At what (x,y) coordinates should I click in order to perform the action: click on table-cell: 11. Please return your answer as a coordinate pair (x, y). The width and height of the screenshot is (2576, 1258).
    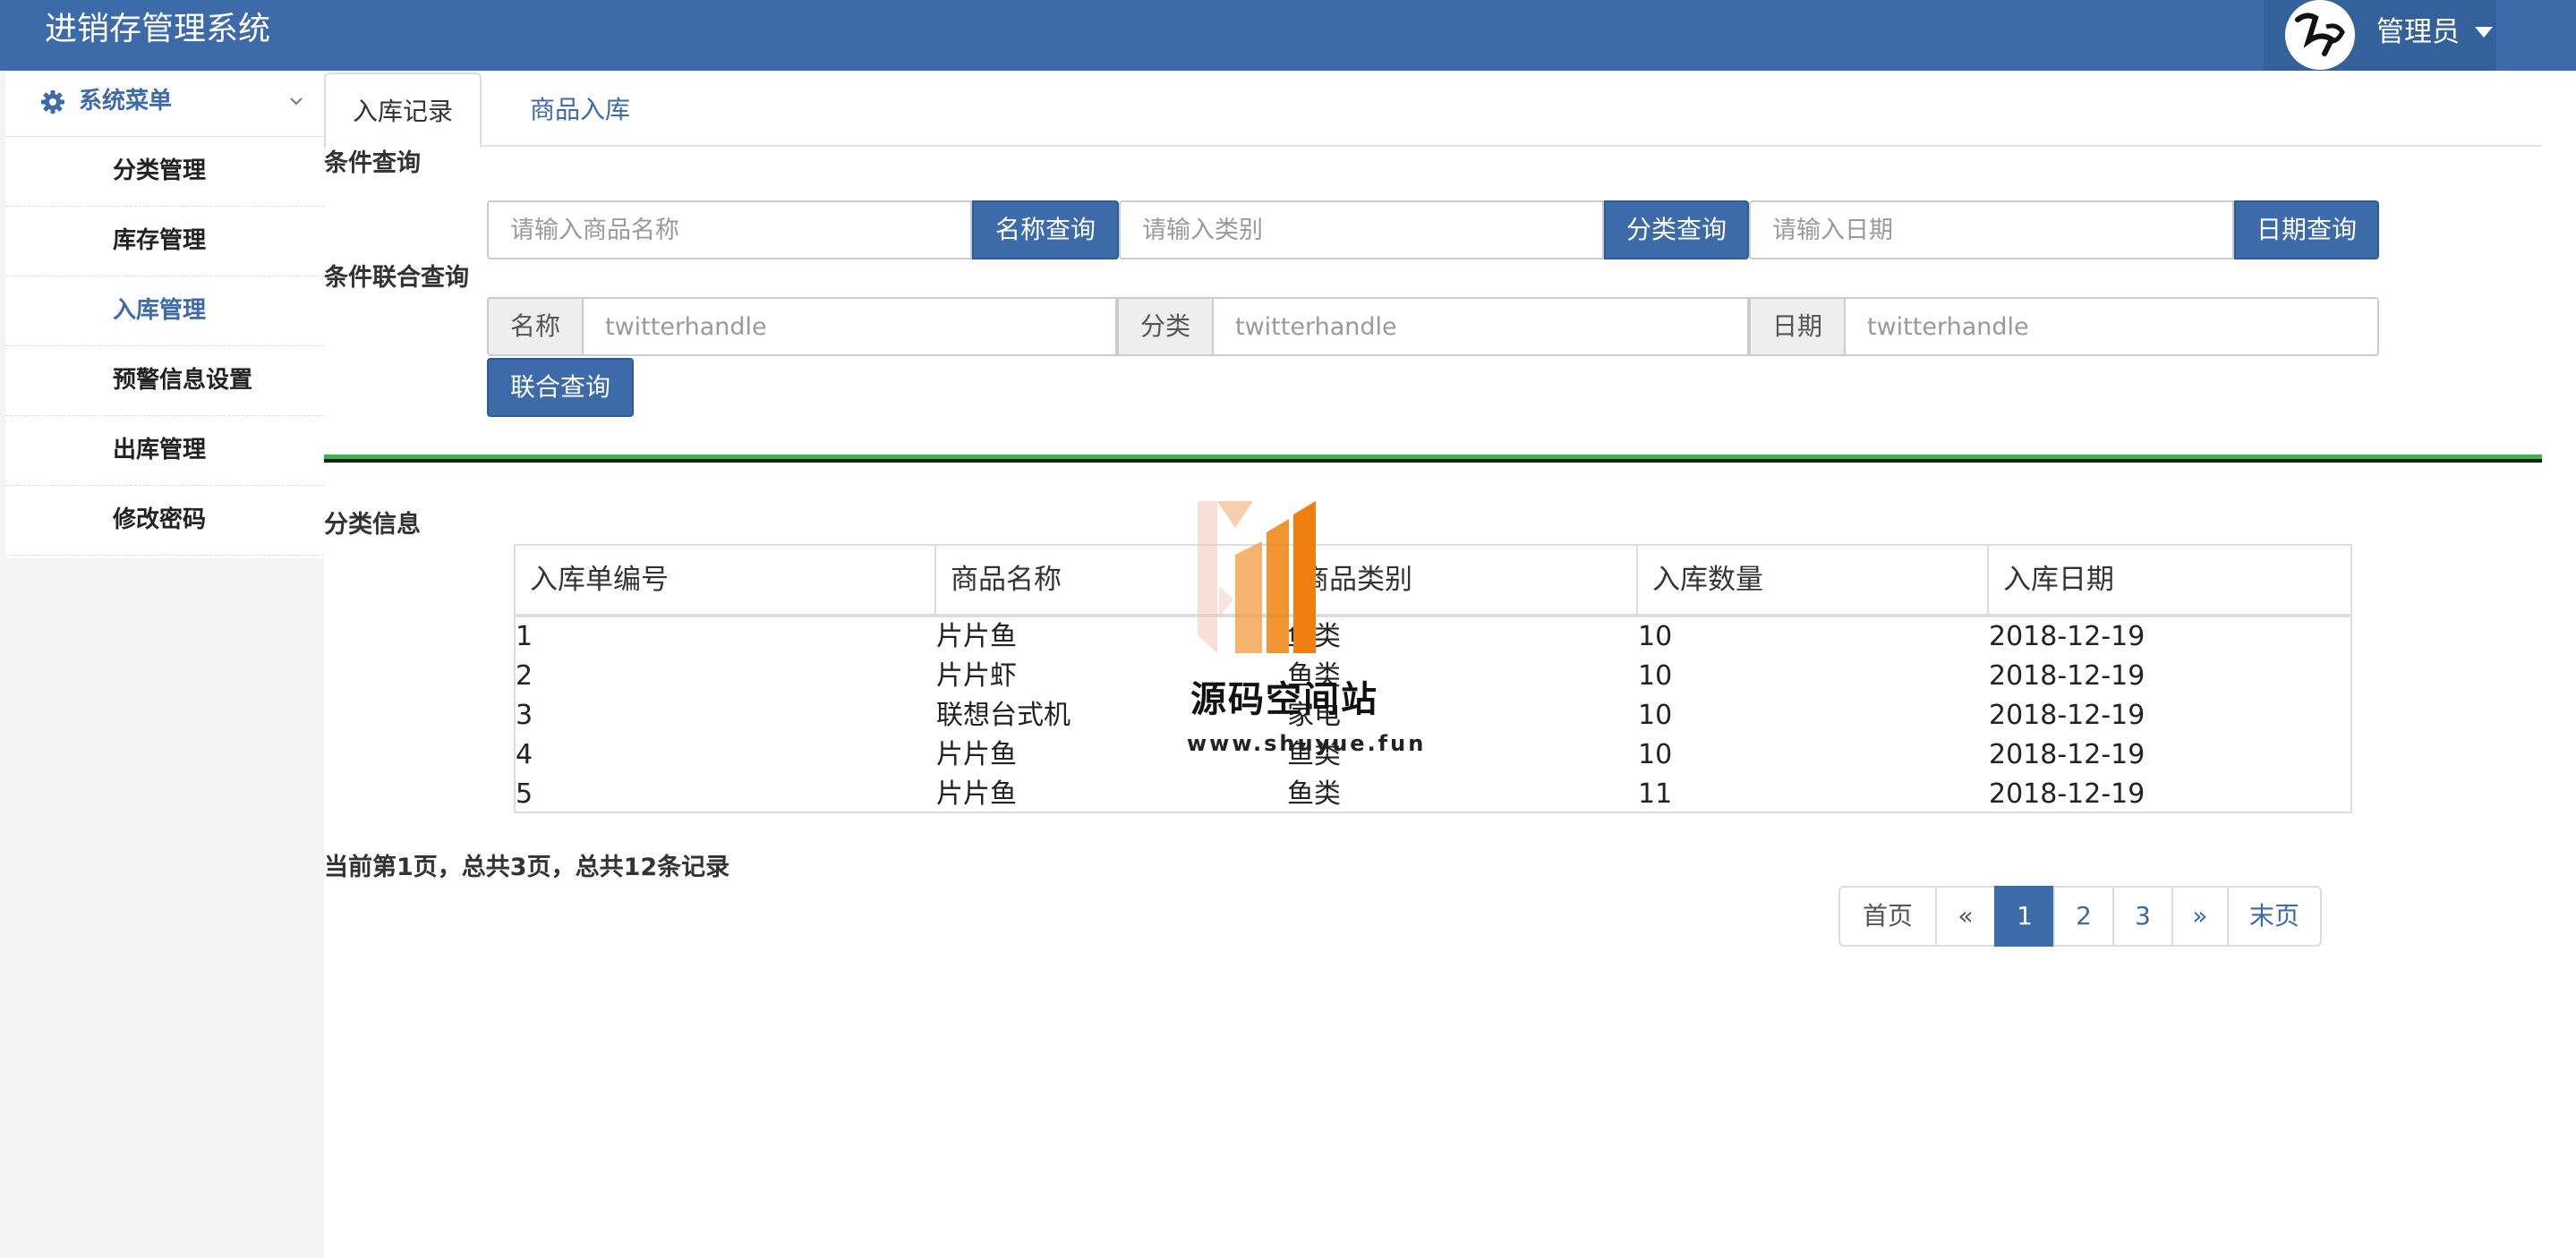
    Looking at the image, I should click on (1655, 794).